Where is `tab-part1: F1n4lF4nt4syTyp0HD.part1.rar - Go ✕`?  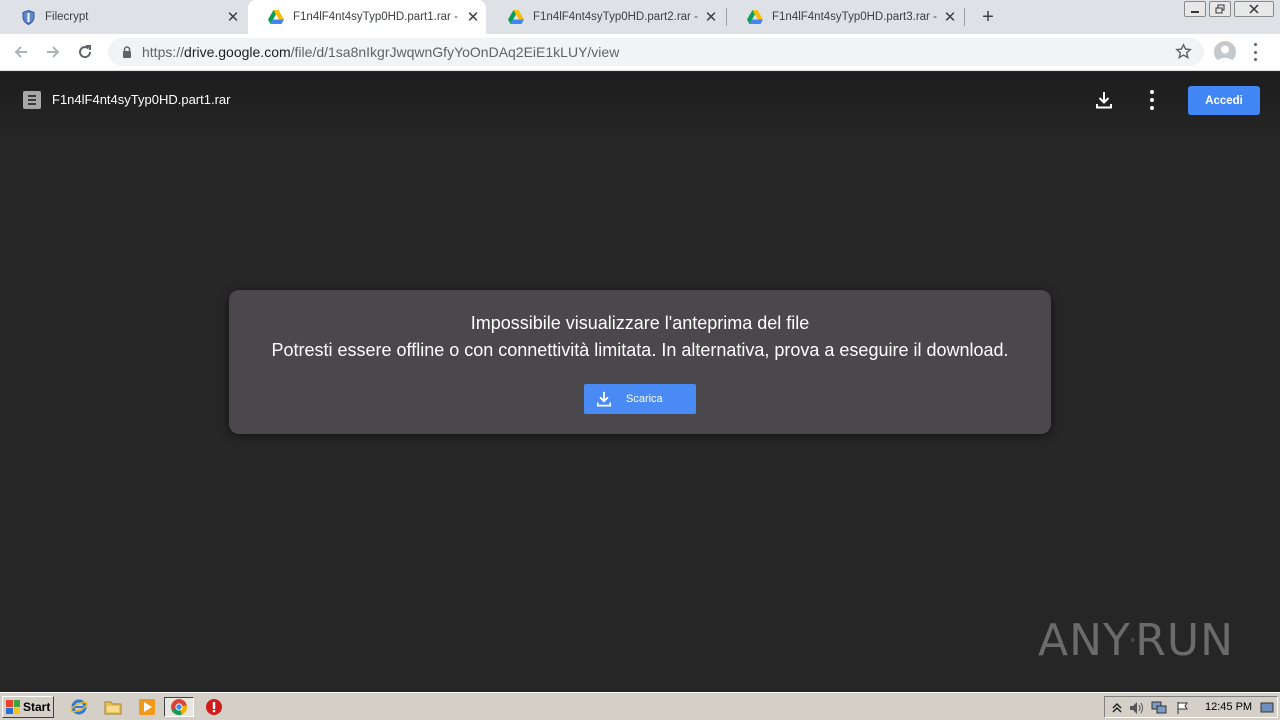
tab-part1: F1n4lF4nt4syTyp0HD.part1.rar - Go ✕ is located at coordinates (367, 17).